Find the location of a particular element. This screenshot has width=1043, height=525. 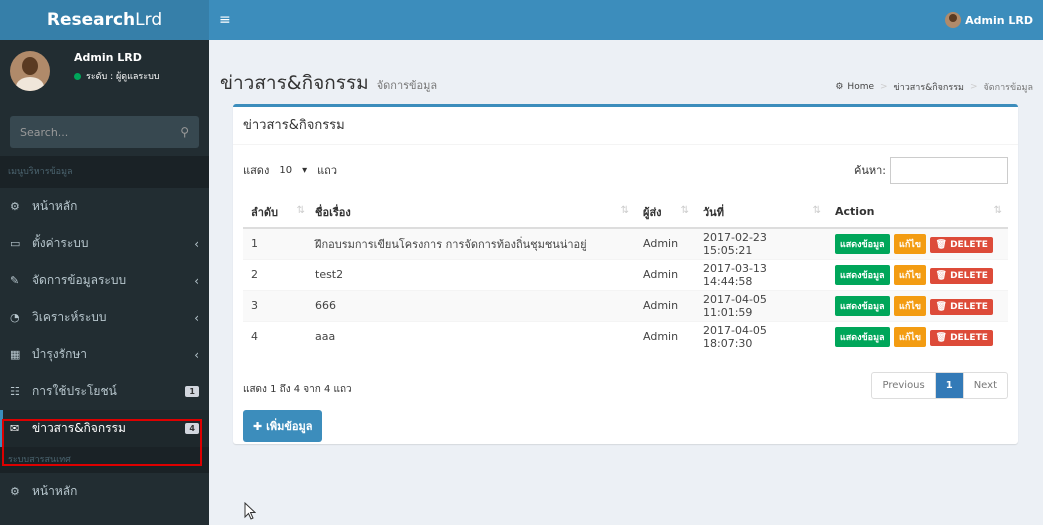

sidebar-item-label: ข่าวสาร&กิจกรรม is located at coordinates (79, 428).